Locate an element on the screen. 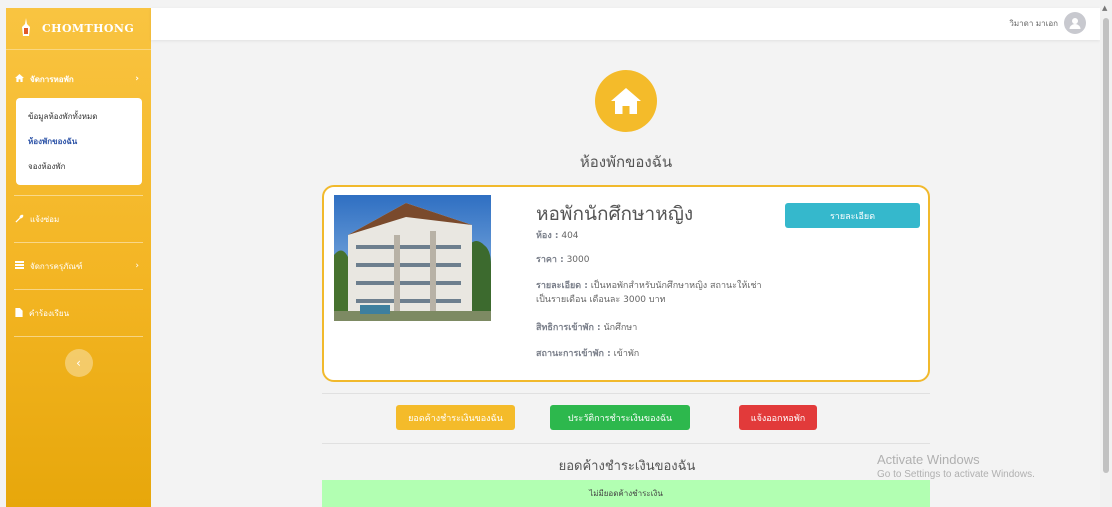 Image resolution: width=1112 pixels, height=507 pixels. brand-name: CHOMTHONG is located at coordinates (88, 28).